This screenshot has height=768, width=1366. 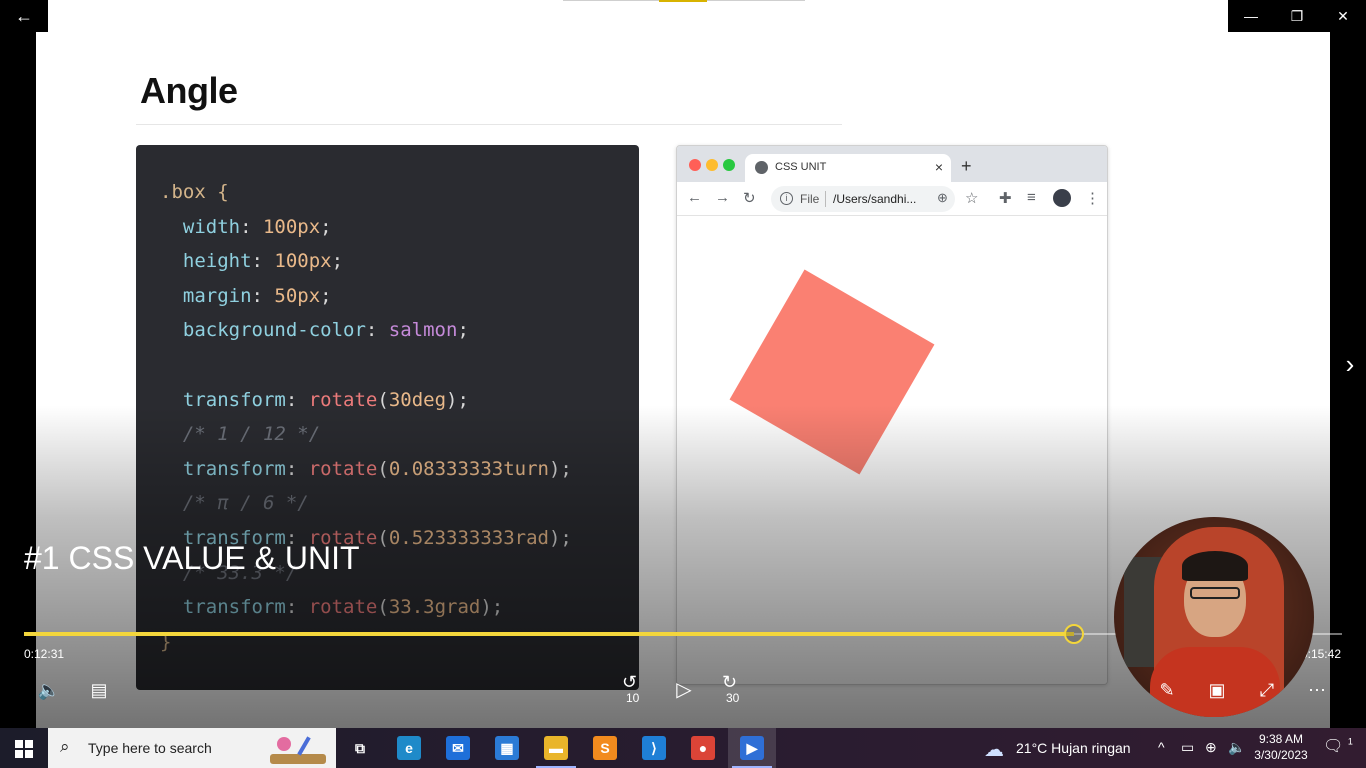 What do you see at coordinates (1005, 198) in the screenshot?
I see `extensions-icon: ✚` at bounding box center [1005, 198].